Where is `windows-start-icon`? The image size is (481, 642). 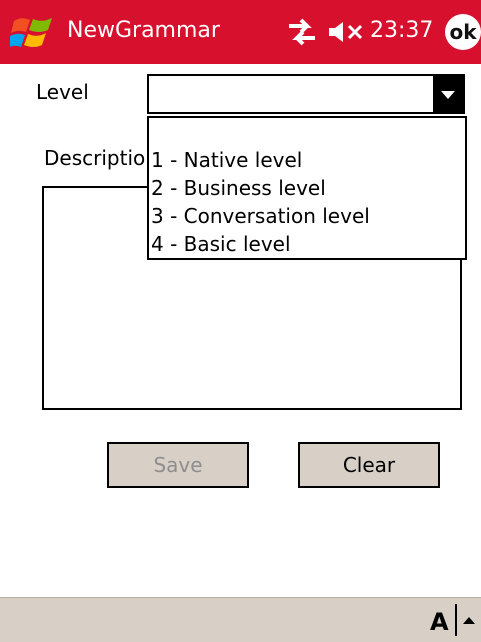 windows-start-icon is located at coordinates (32, 33).